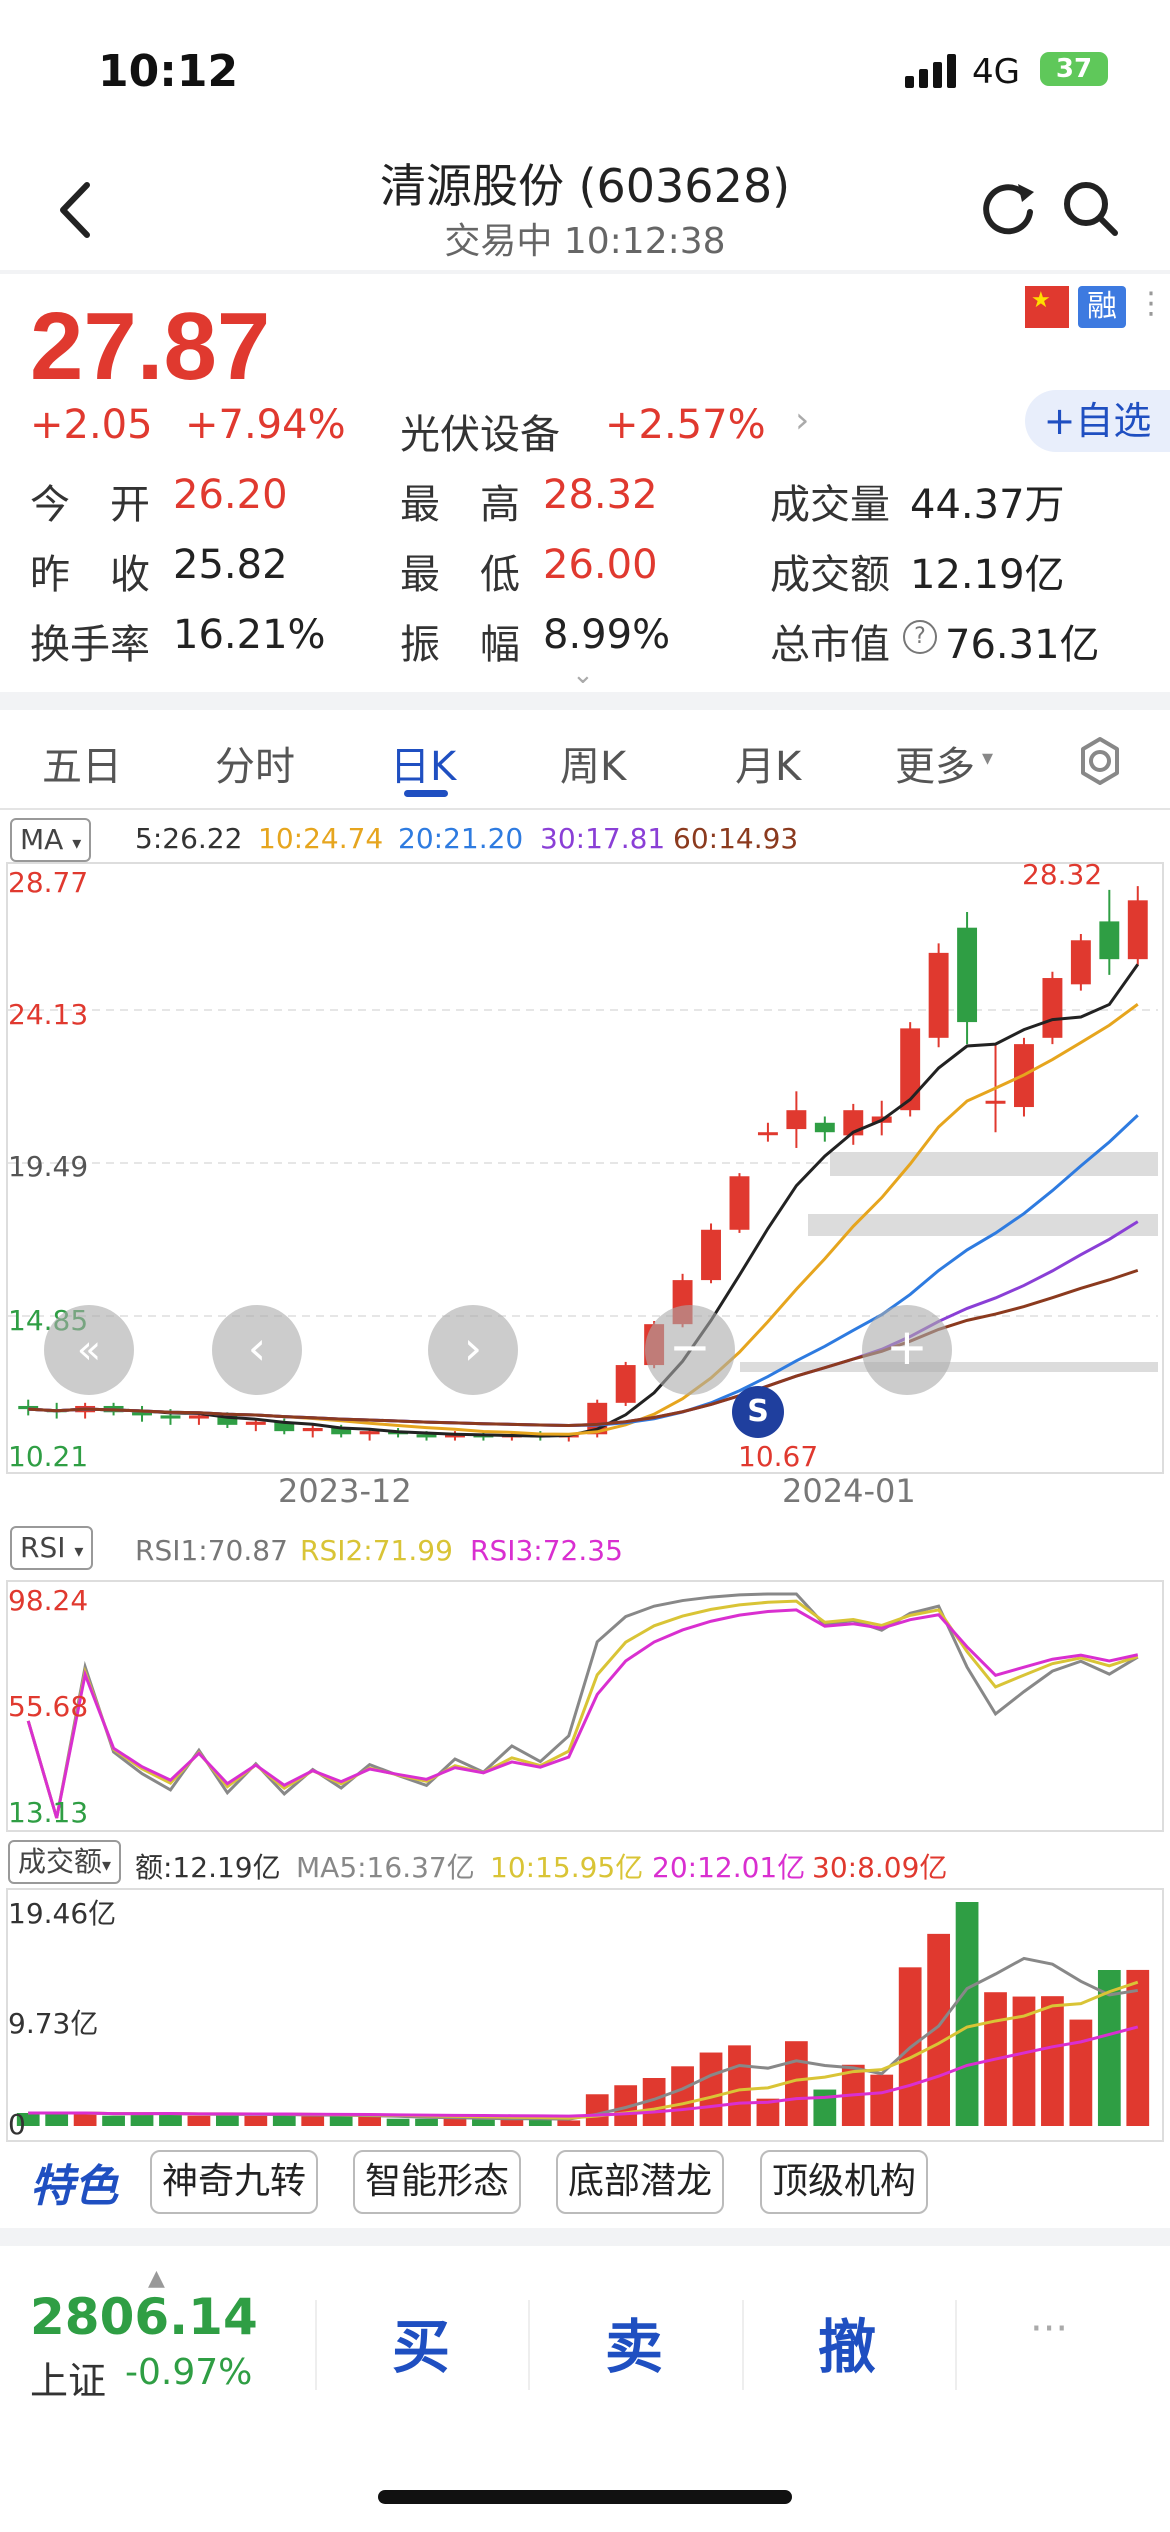 This screenshot has height=2532, width=1170. Describe the element at coordinates (1049, 2329) in the screenshot. I see `more-dots-icon: ···` at that location.